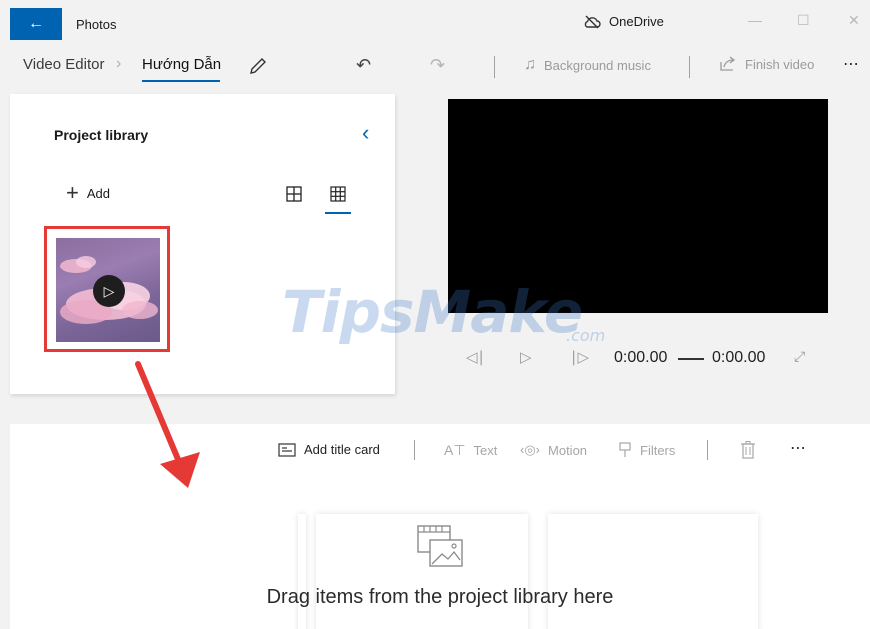 This screenshot has height=629, width=870. I want to click on title-bar: ← Photos OneDrive — ☐ ✕, so click(435, 24).